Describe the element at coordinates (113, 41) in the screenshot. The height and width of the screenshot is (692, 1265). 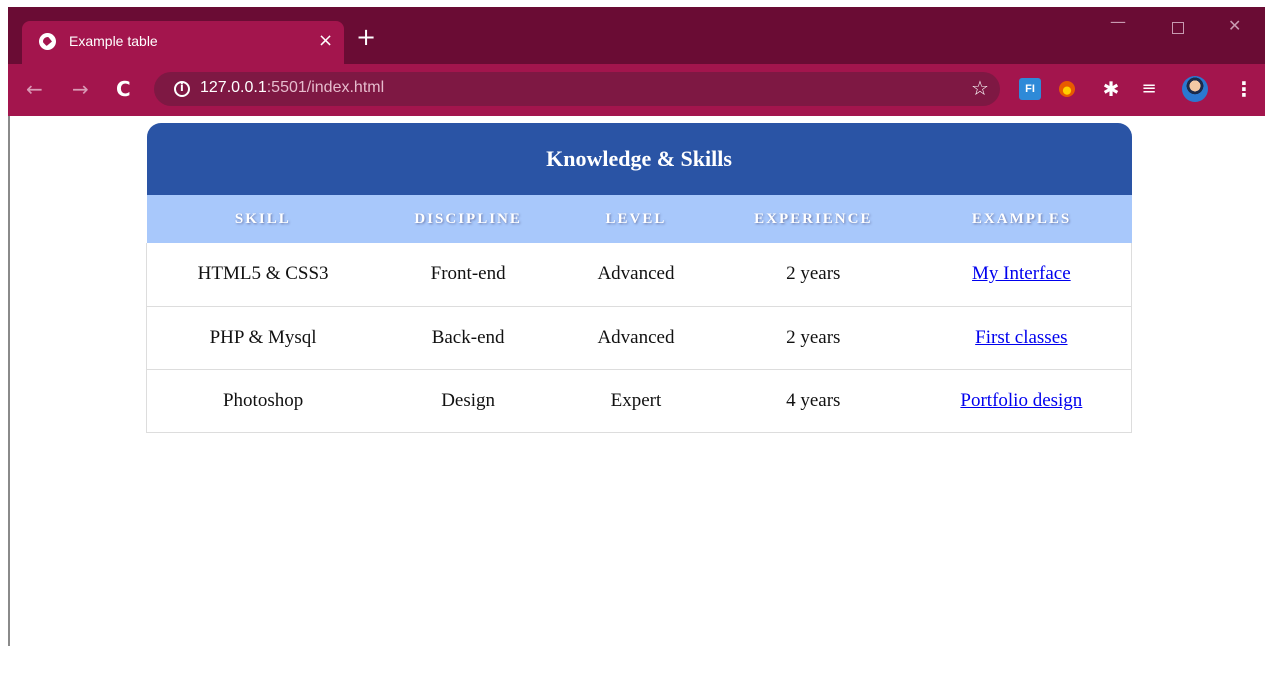
I see `tab-title: Example table` at that location.